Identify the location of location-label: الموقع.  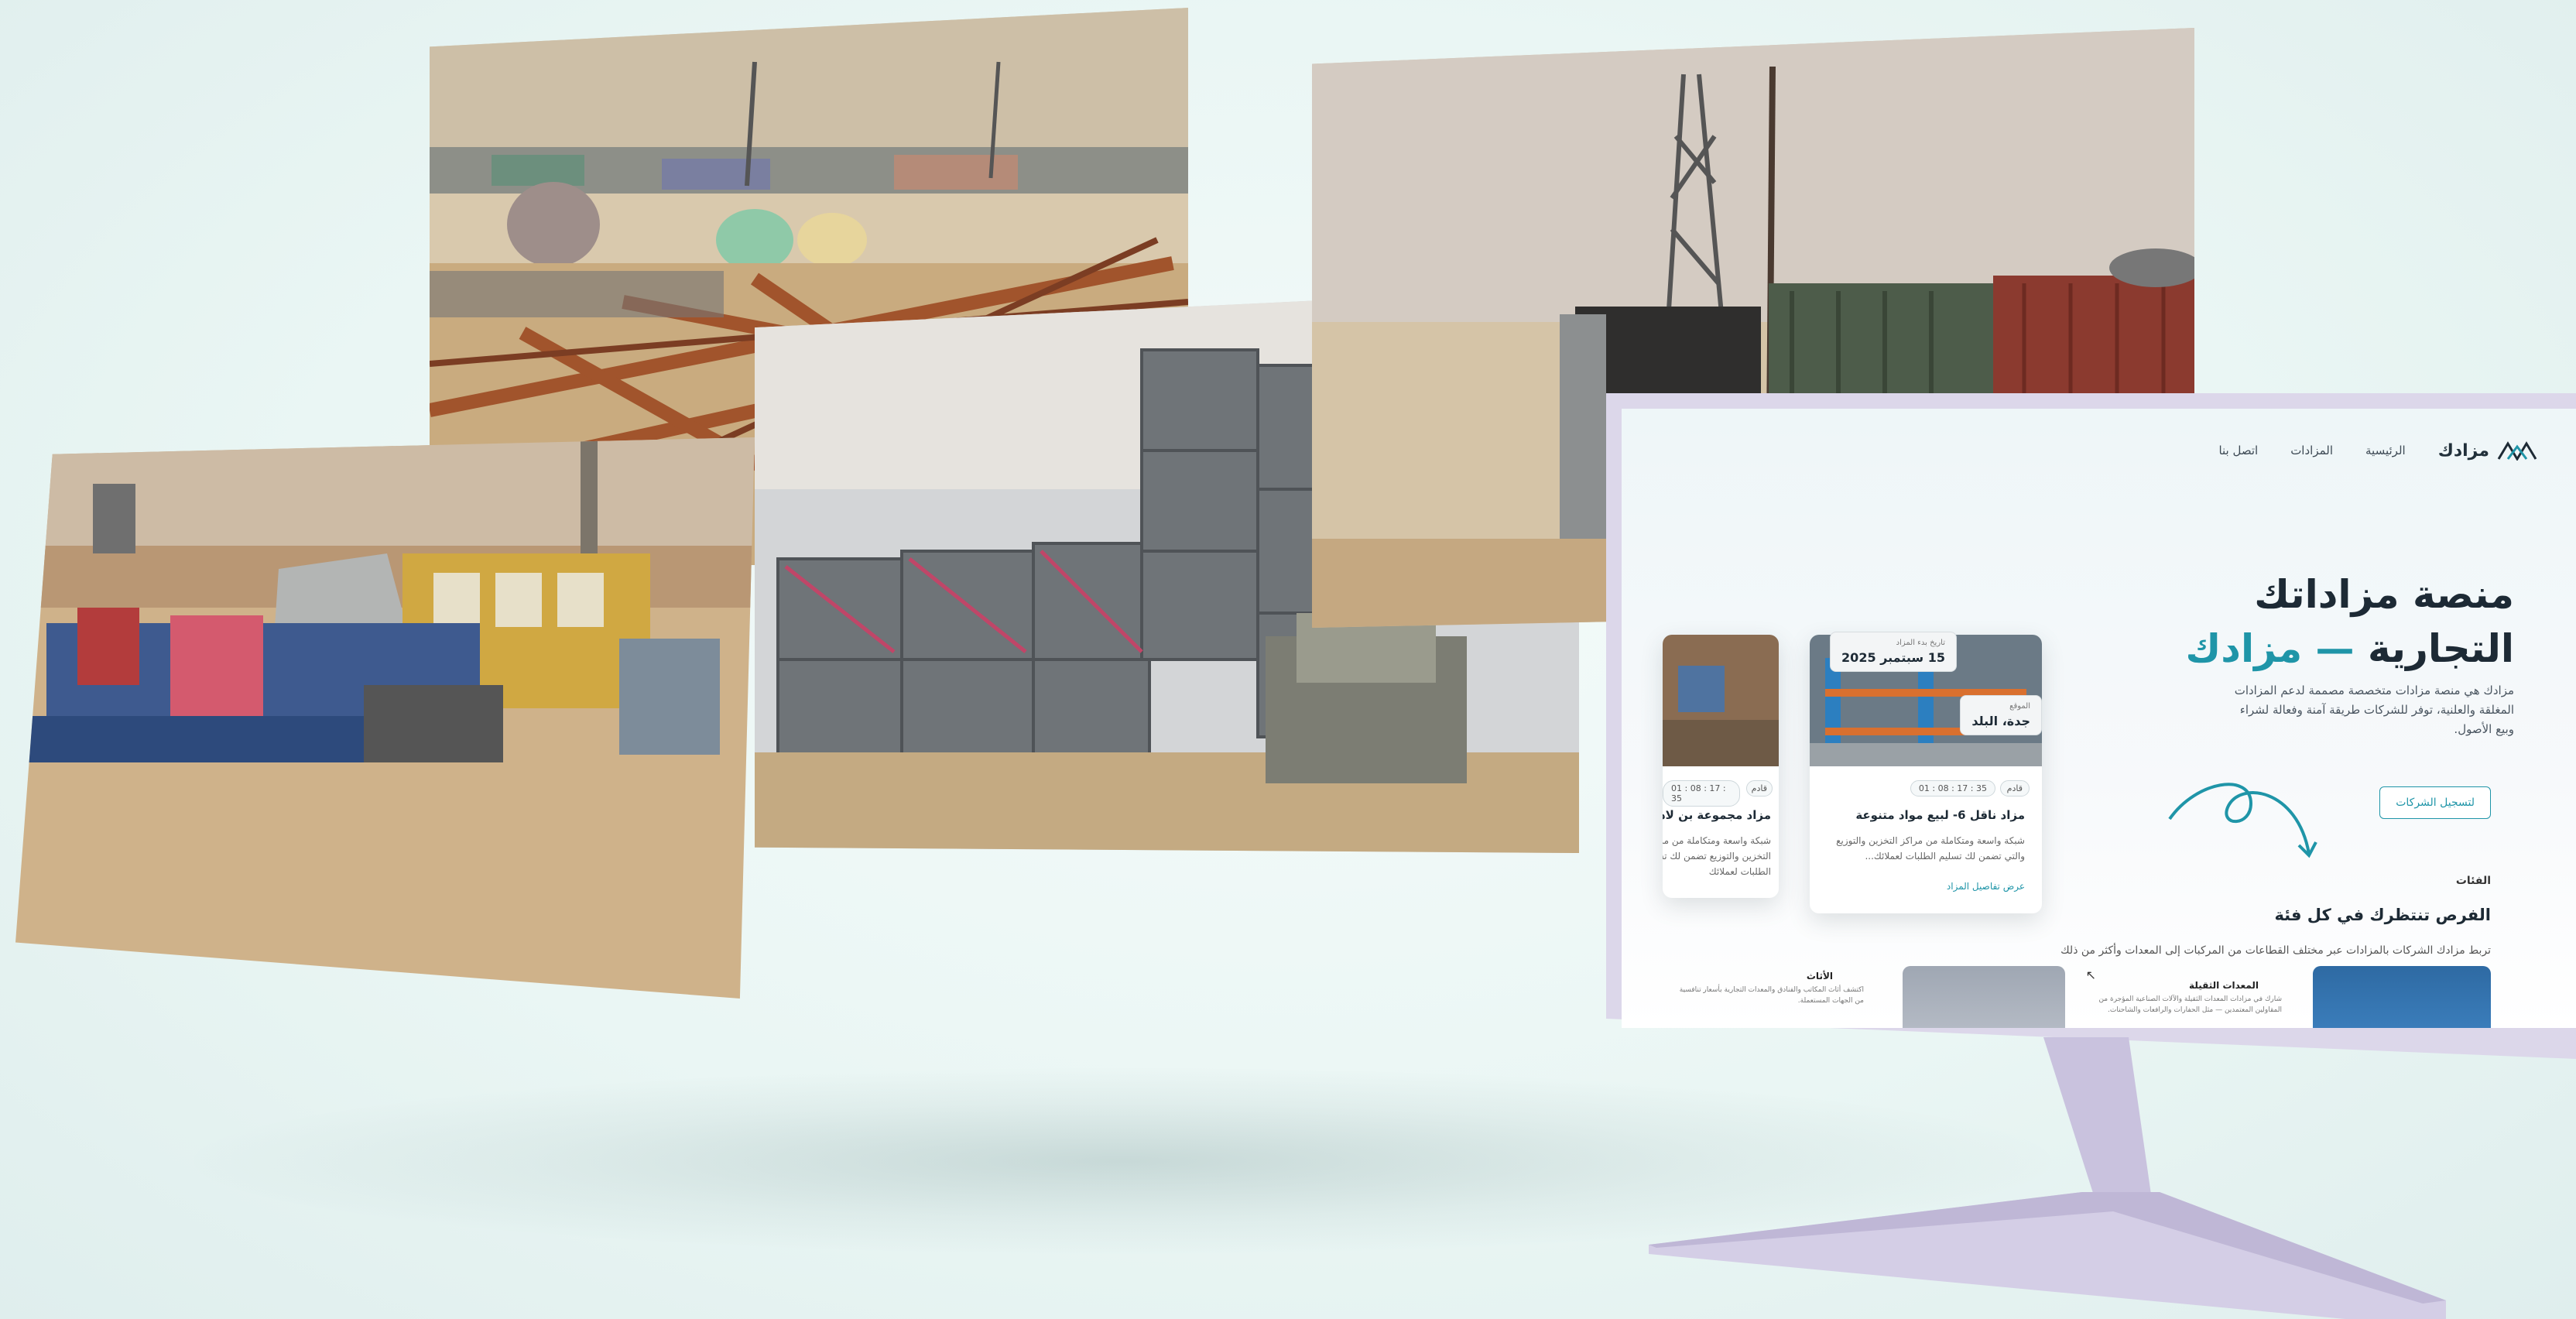
(2019, 706).